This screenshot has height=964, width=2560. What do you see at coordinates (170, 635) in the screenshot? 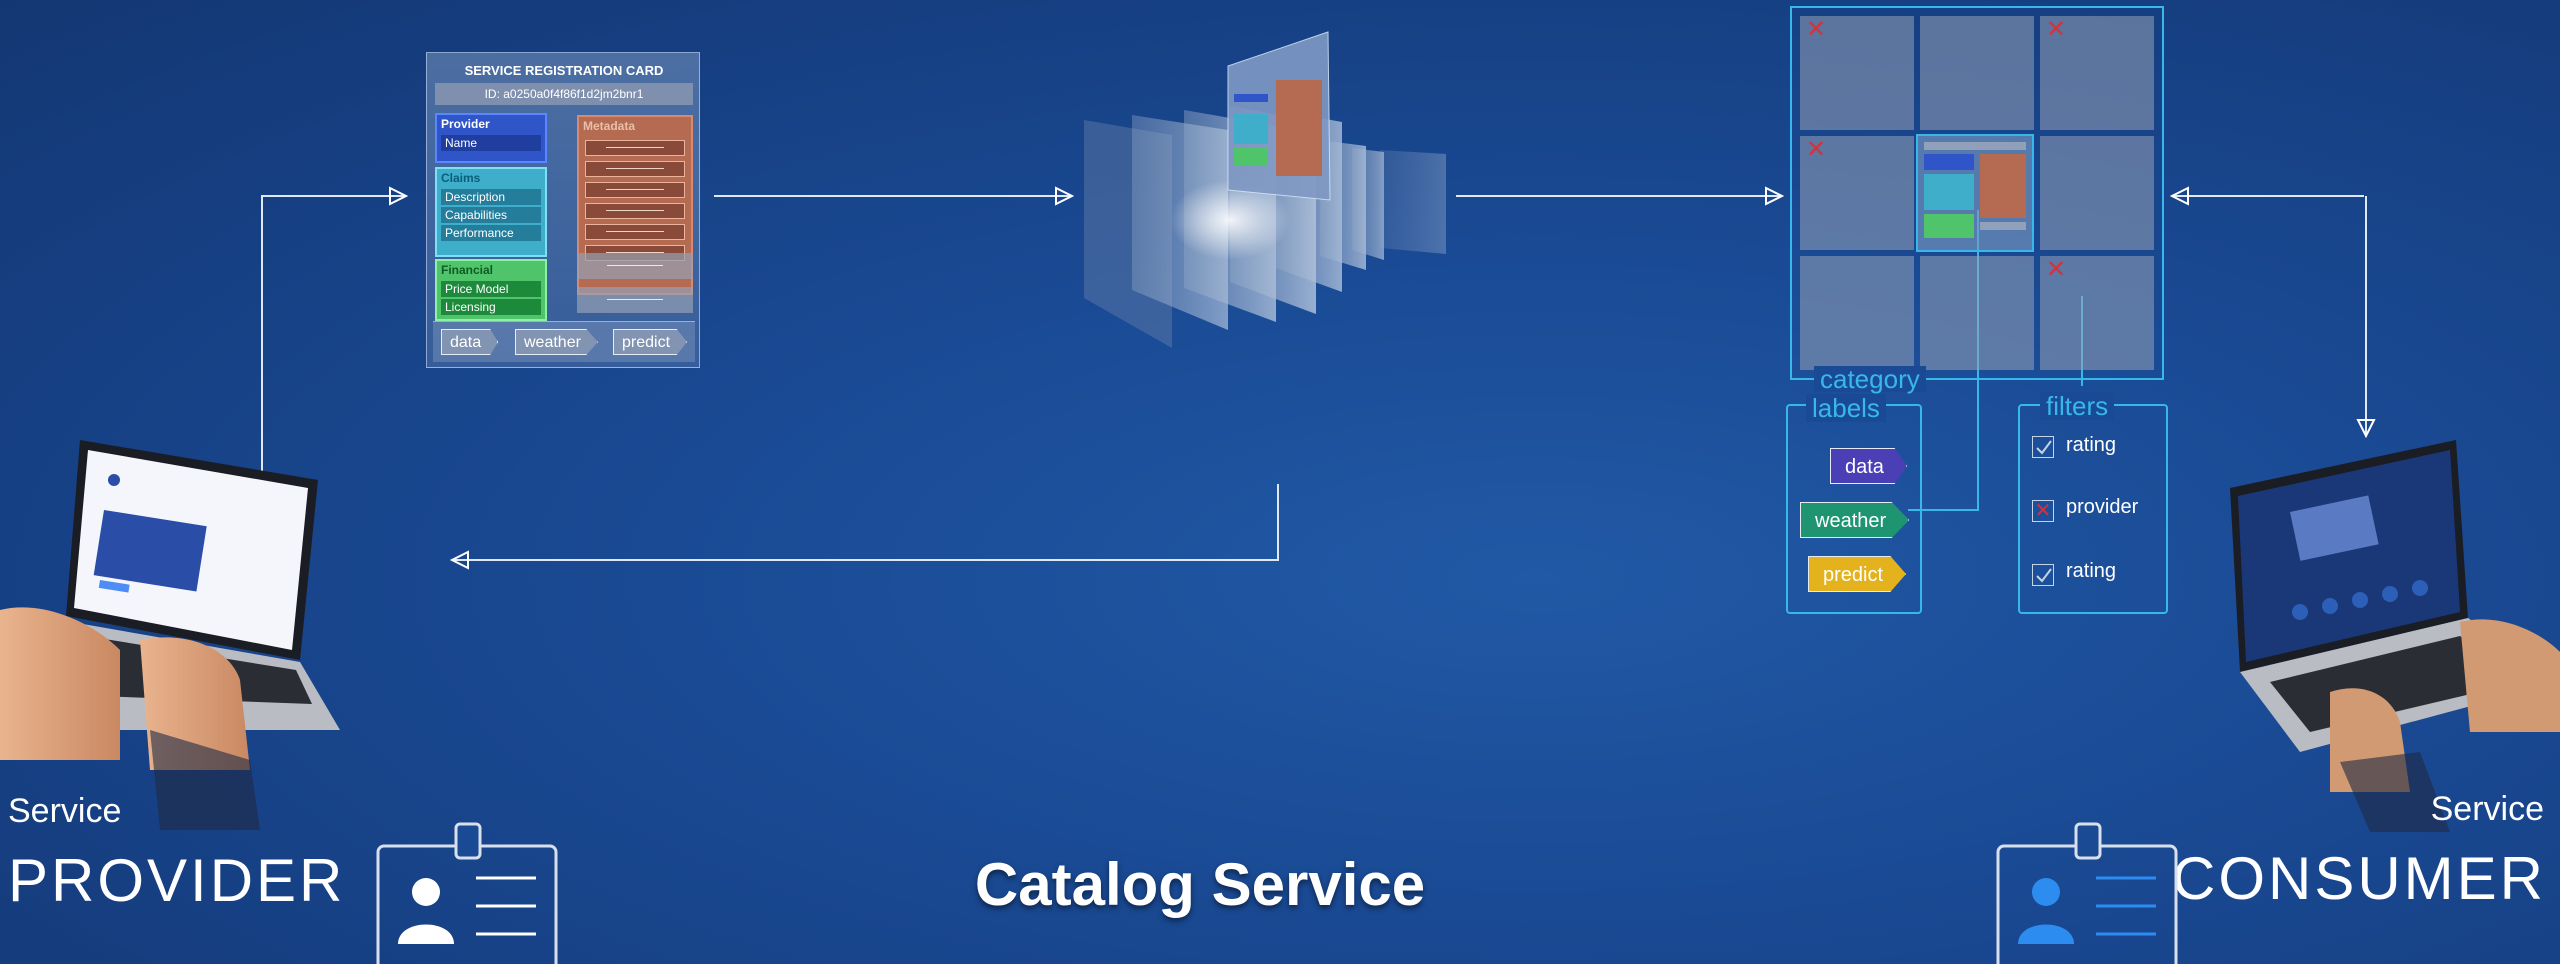
I see `provider-laptop-illustration` at bounding box center [170, 635].